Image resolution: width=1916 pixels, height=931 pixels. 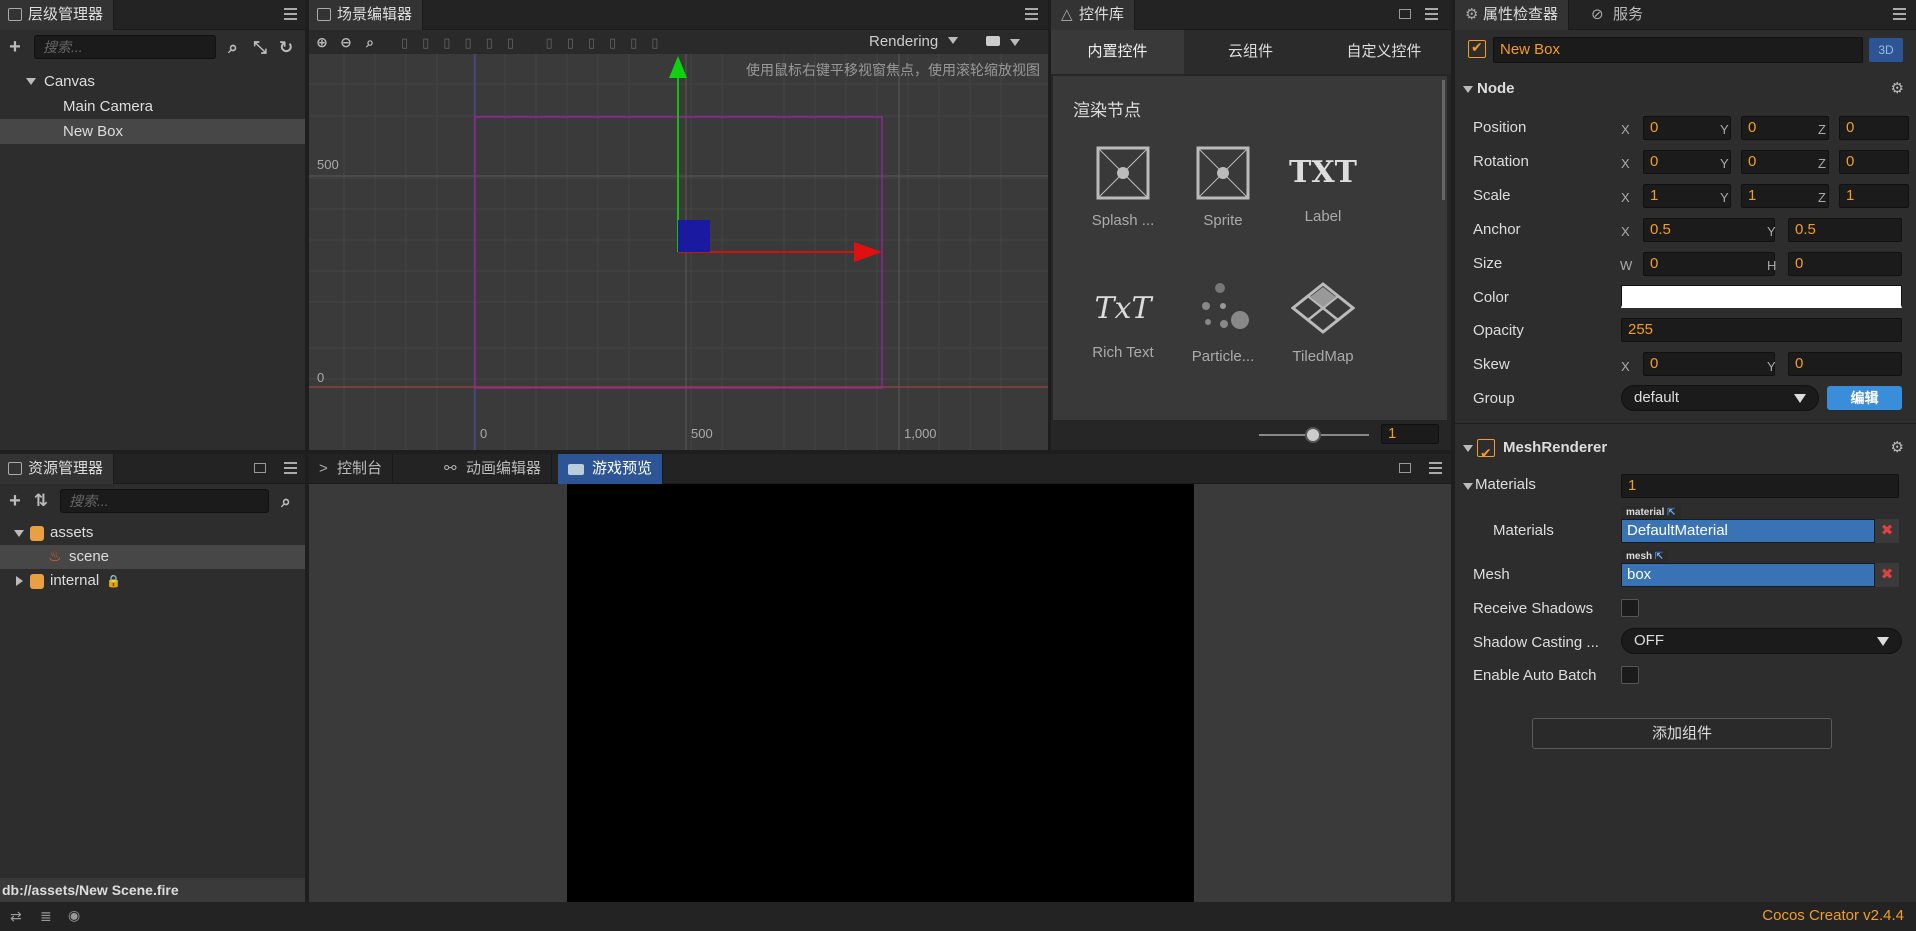 What do you see at coordinates (370, 42) in the screenshot?
I see `zoom-reset-icon: ⌕` at bounding box center [370, 42].